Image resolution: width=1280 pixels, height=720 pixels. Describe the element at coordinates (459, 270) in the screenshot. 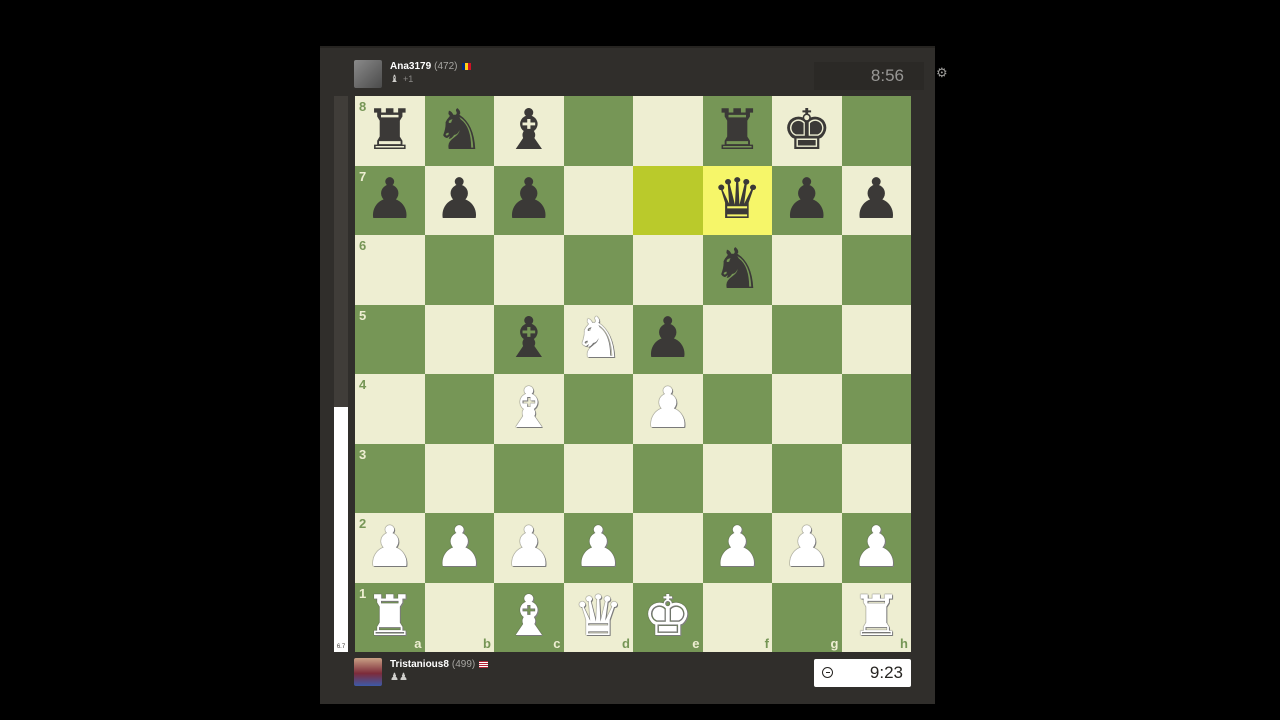

I see `square-b6` at that location.